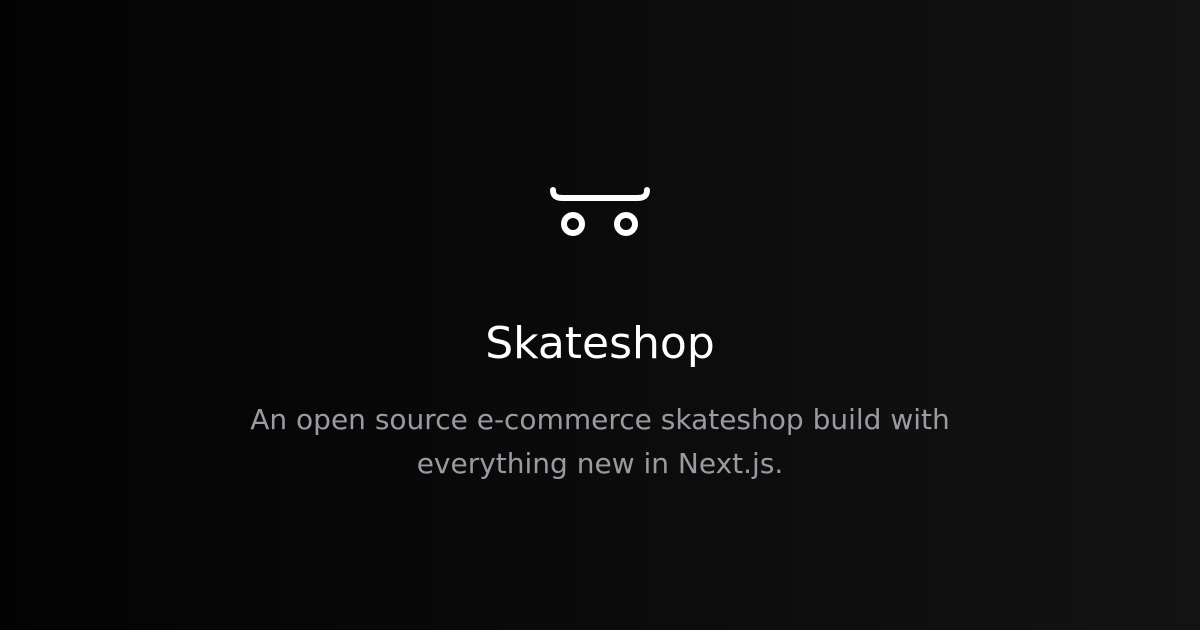  Describe the element at coordinates (600, 211) in the screenshot. I see `skateboard-icon` at that location.